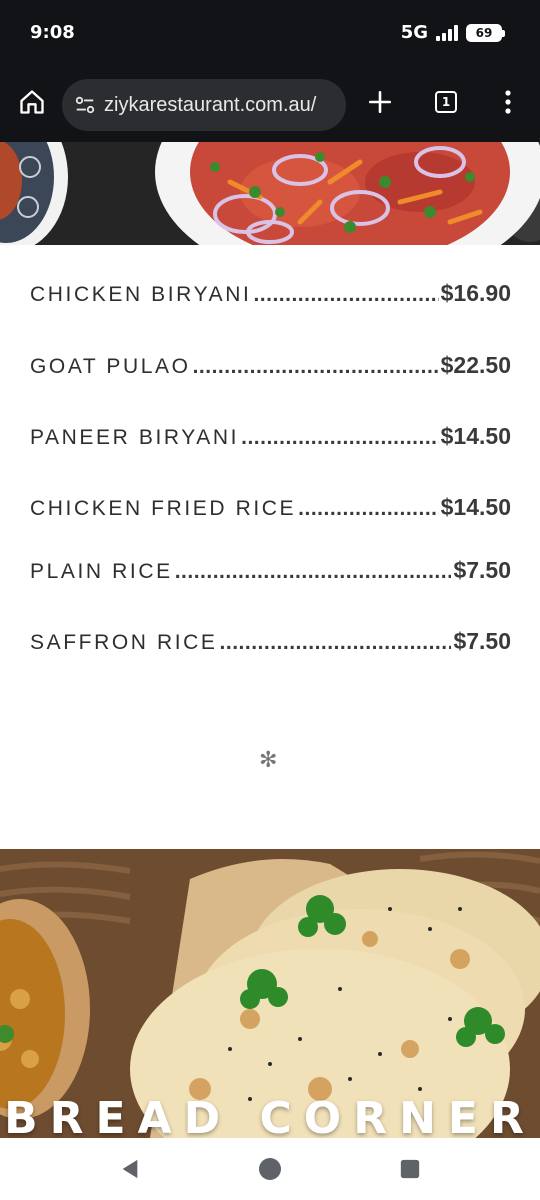 Image resolution: width=540 pixels, height=1200 pixels. Describe the element at coordinates (52, 32) in the screenshot. I see `status-time: 9:08` at that location.